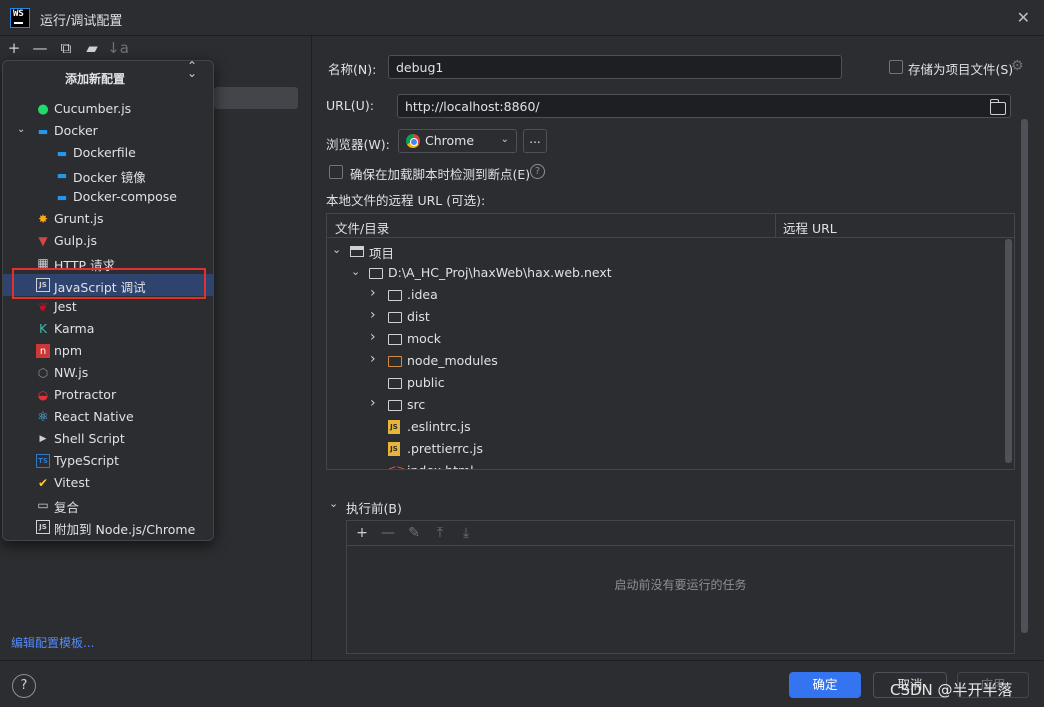  Describe the element at coordinates (664, 273) in the screenshot. I see `table-row: ⌄ D:\A_HC_Proj\haxWeb\hax.web.next` at that location.